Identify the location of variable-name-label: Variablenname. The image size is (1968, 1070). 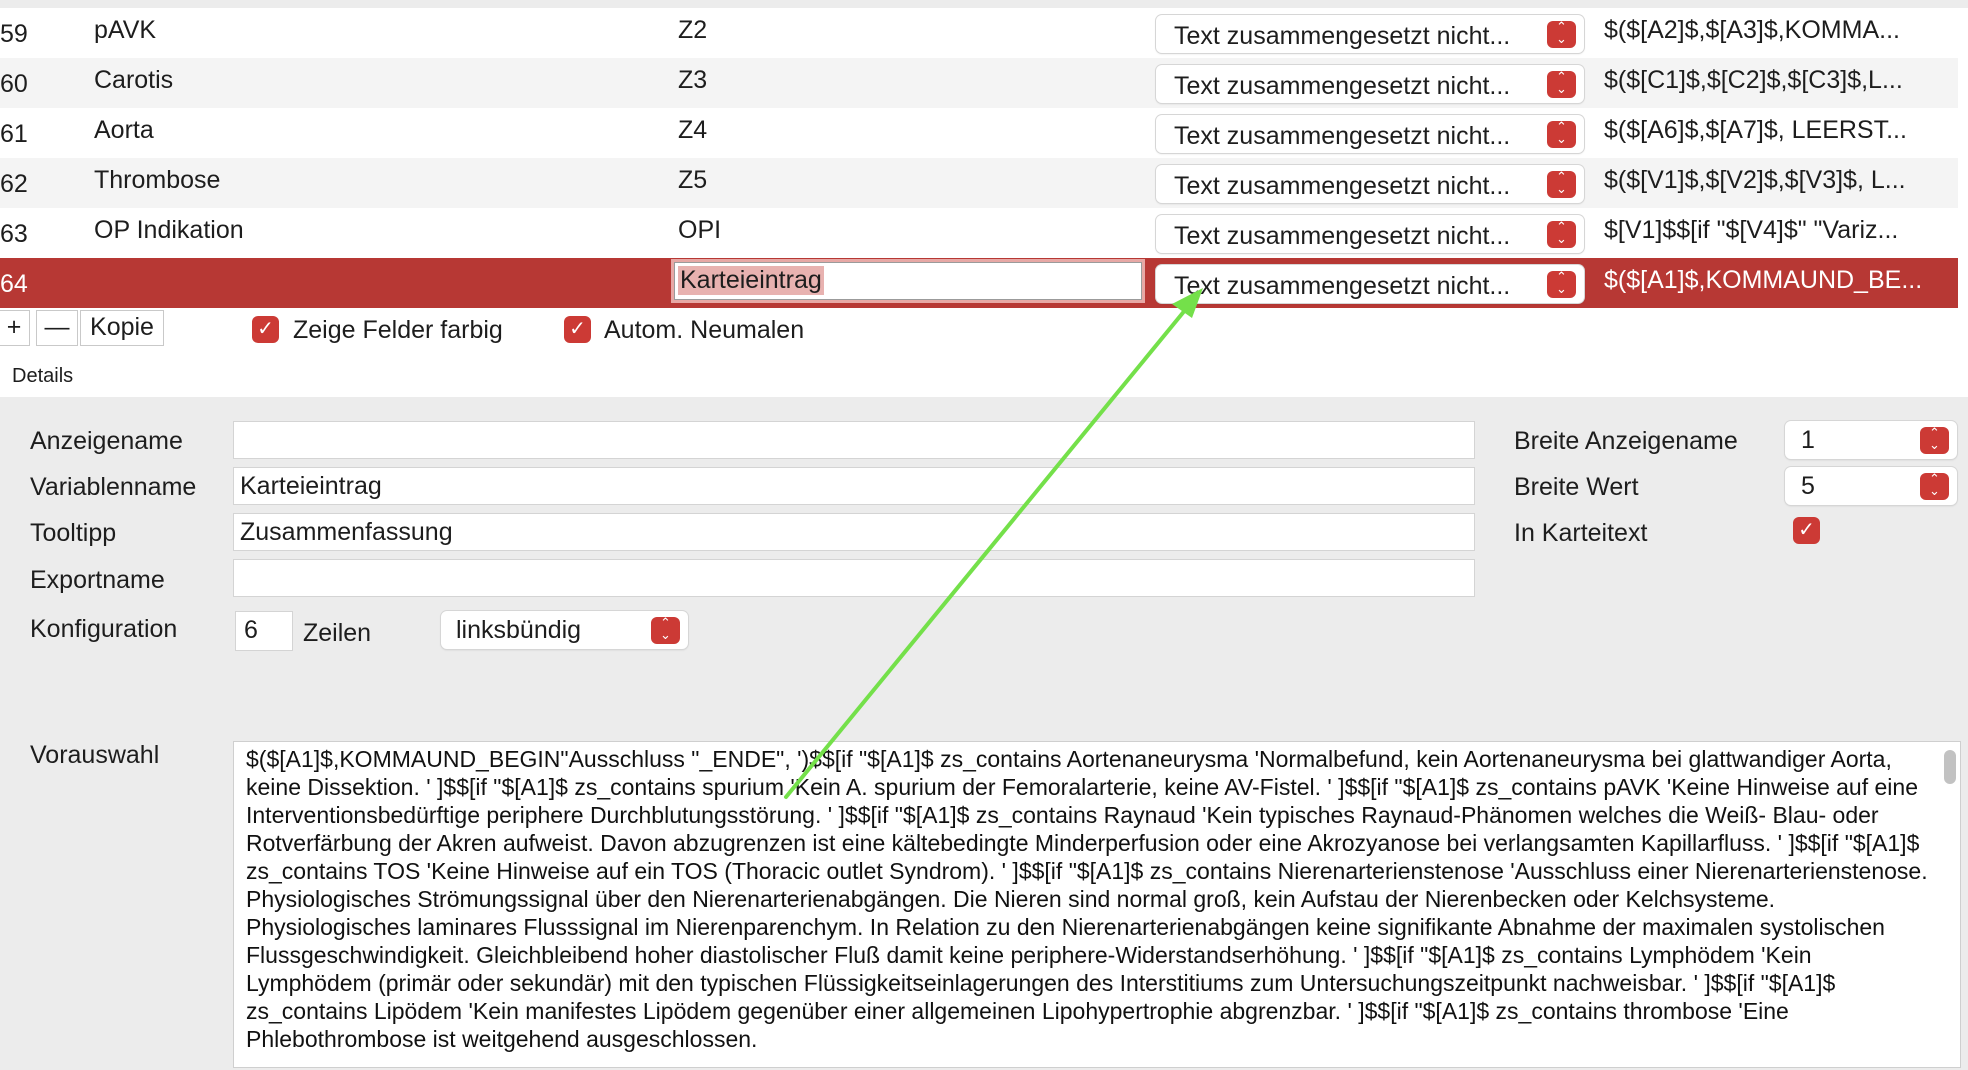
(113, 487).